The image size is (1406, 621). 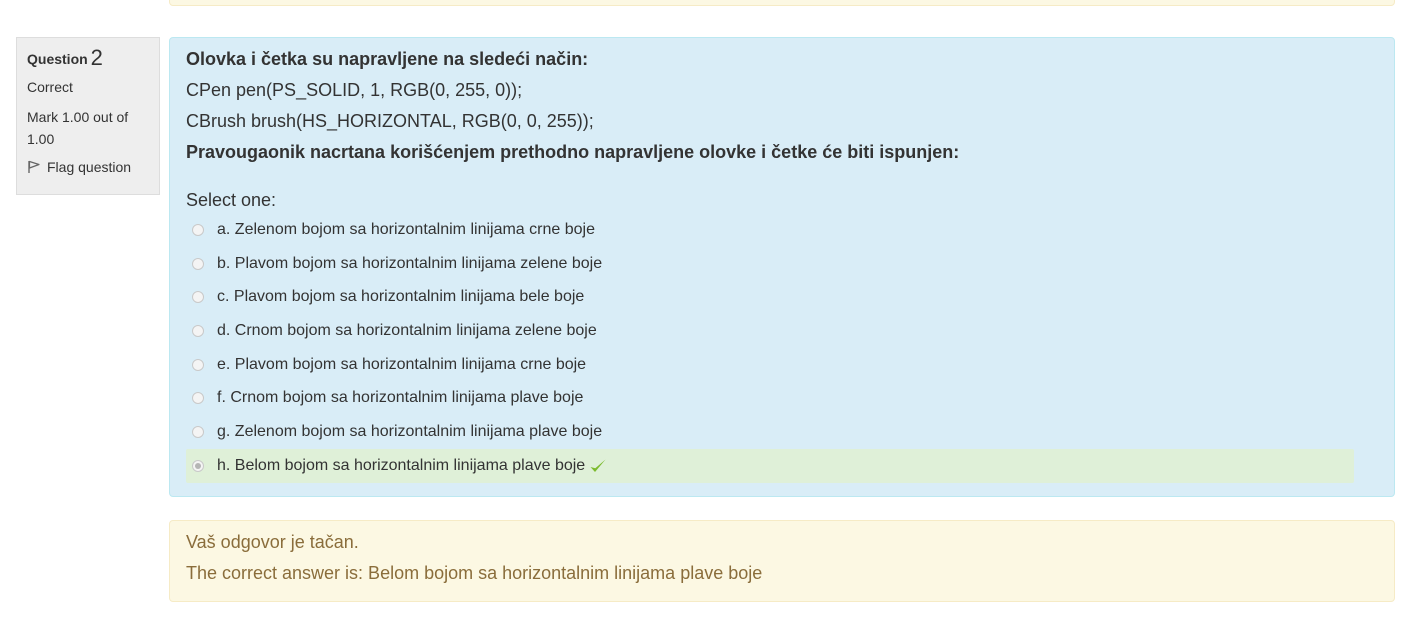 I want to click on select-one-prompt: Select one:, so click(x=231, y=200).